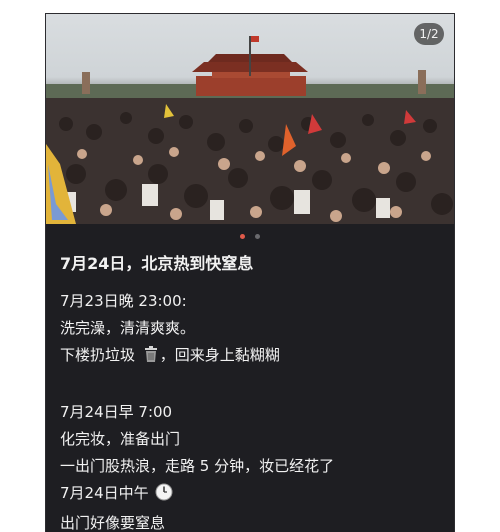 Image resolution: width=500 pixels, height=532 pixels. I want to click on post-line-text: 下楼扔垃圾, so click(98, 355).